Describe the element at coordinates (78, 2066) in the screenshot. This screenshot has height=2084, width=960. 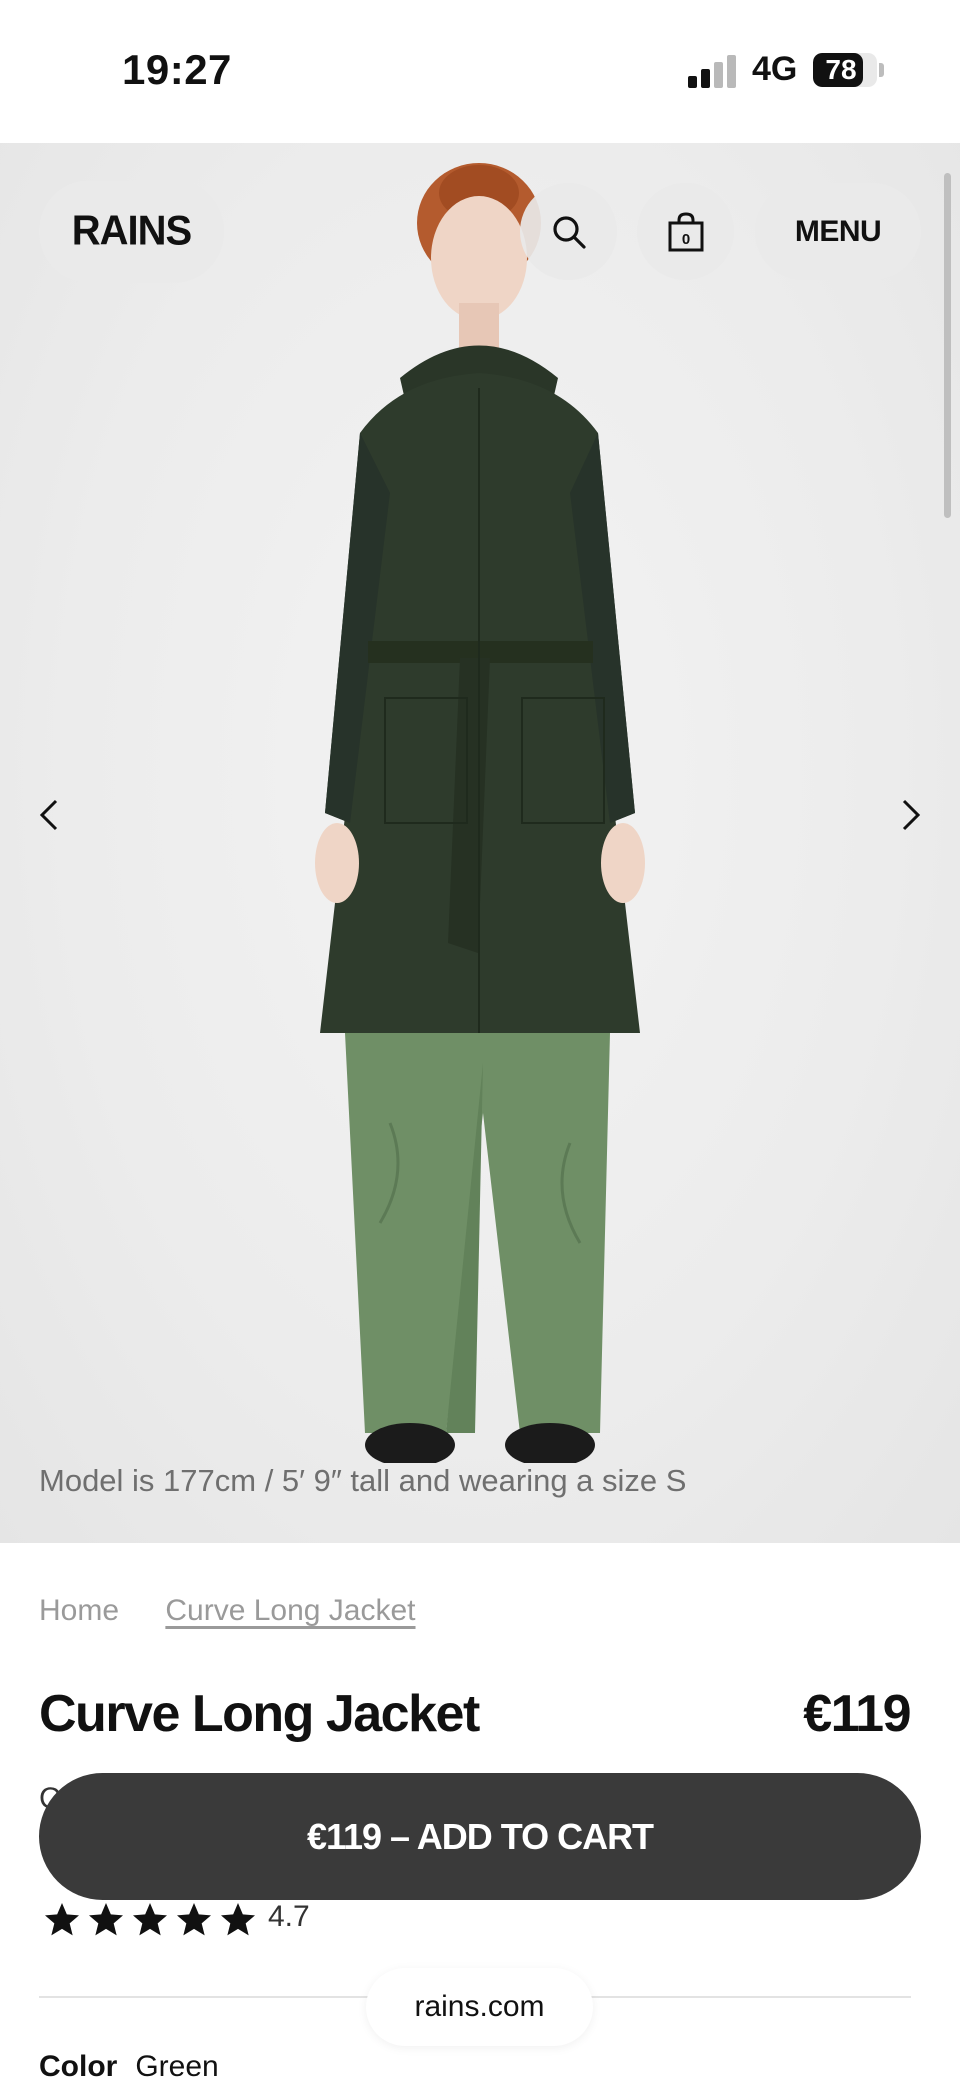
I see `color-label: Color` at that location.